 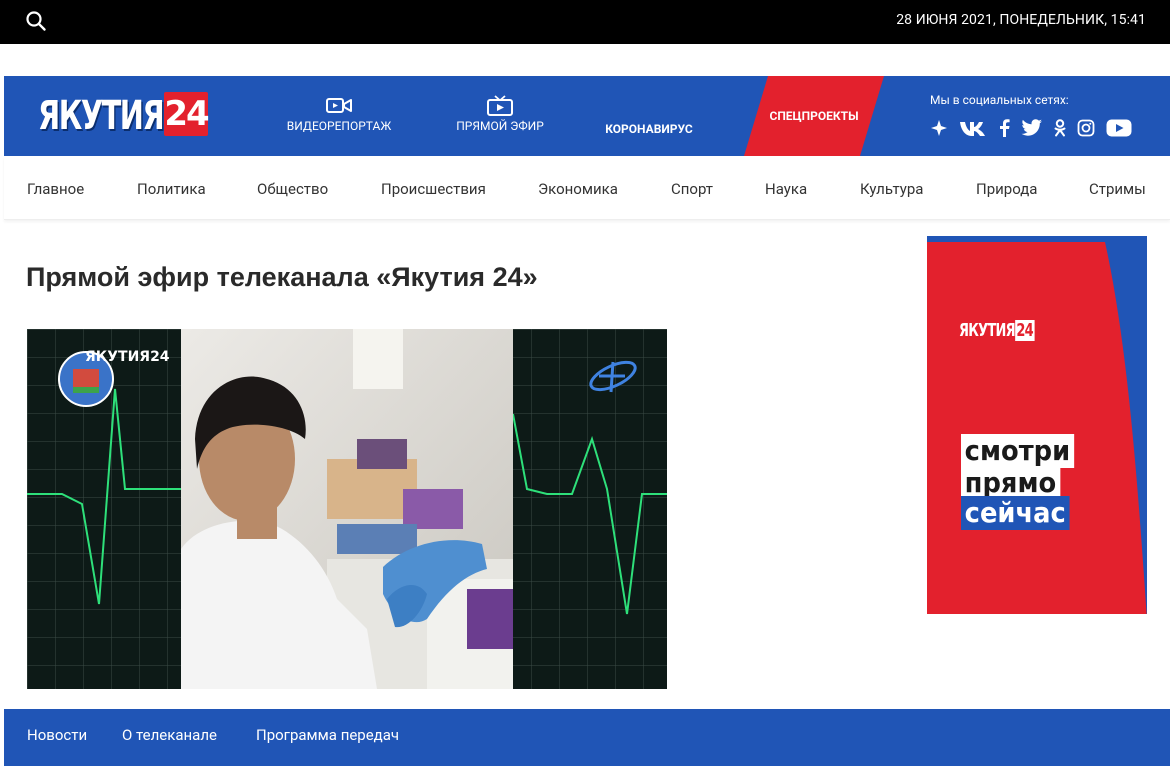 I want to click on nav-coronavirus-label: КОРОНАВИРУС, so click(x=649, y=129).